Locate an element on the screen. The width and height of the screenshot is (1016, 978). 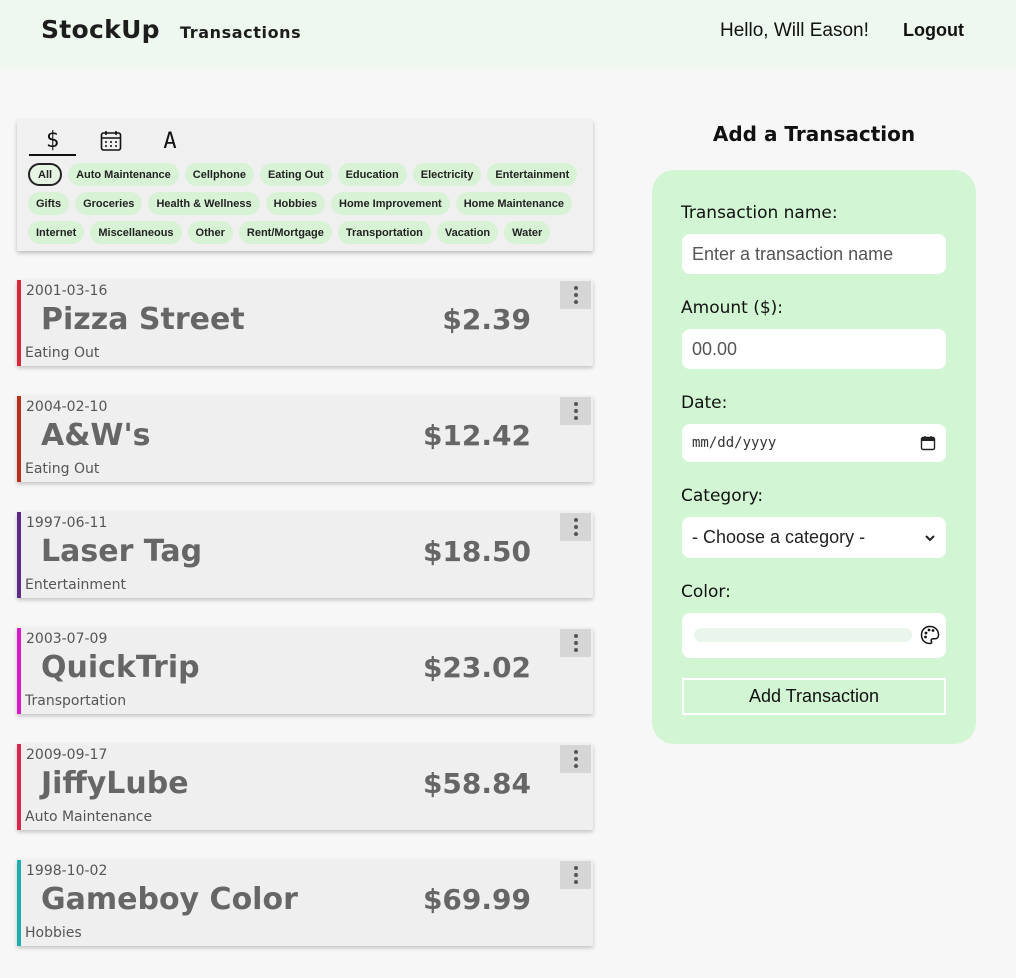
sort-by-amount-tab: $ is located at coordinates (52, 141).